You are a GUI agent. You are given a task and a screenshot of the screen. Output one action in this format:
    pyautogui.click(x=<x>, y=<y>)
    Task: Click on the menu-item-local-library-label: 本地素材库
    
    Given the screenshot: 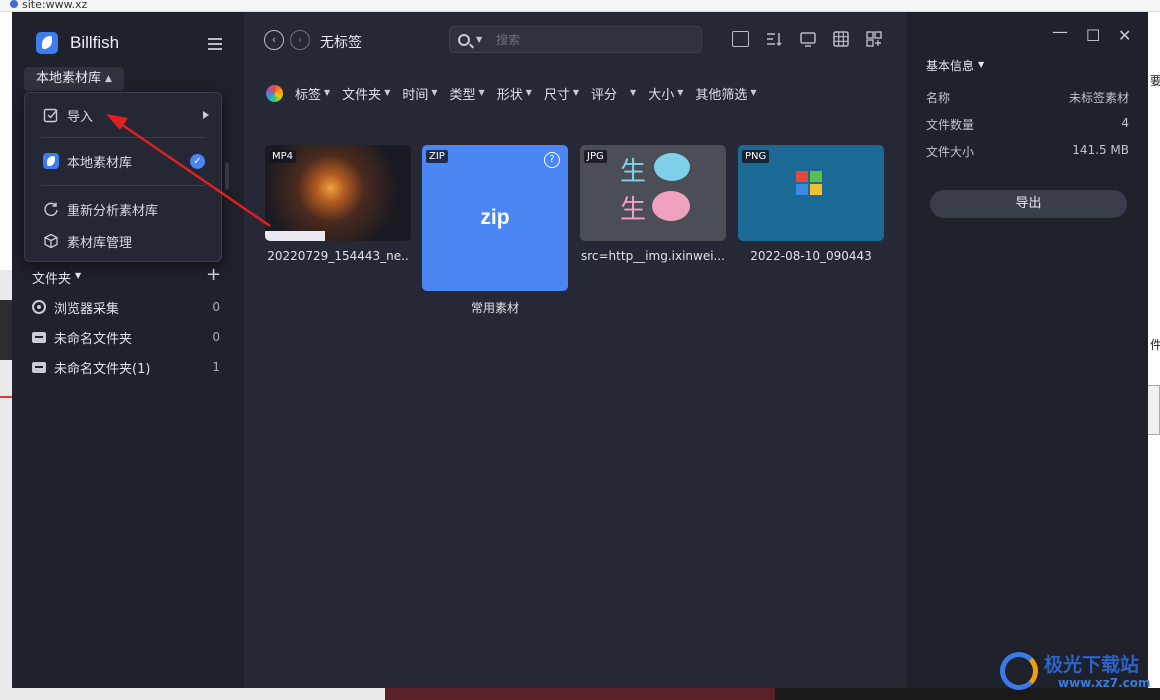 What is the action you would take?
    pyautogui.click(x=100, y=163)
    